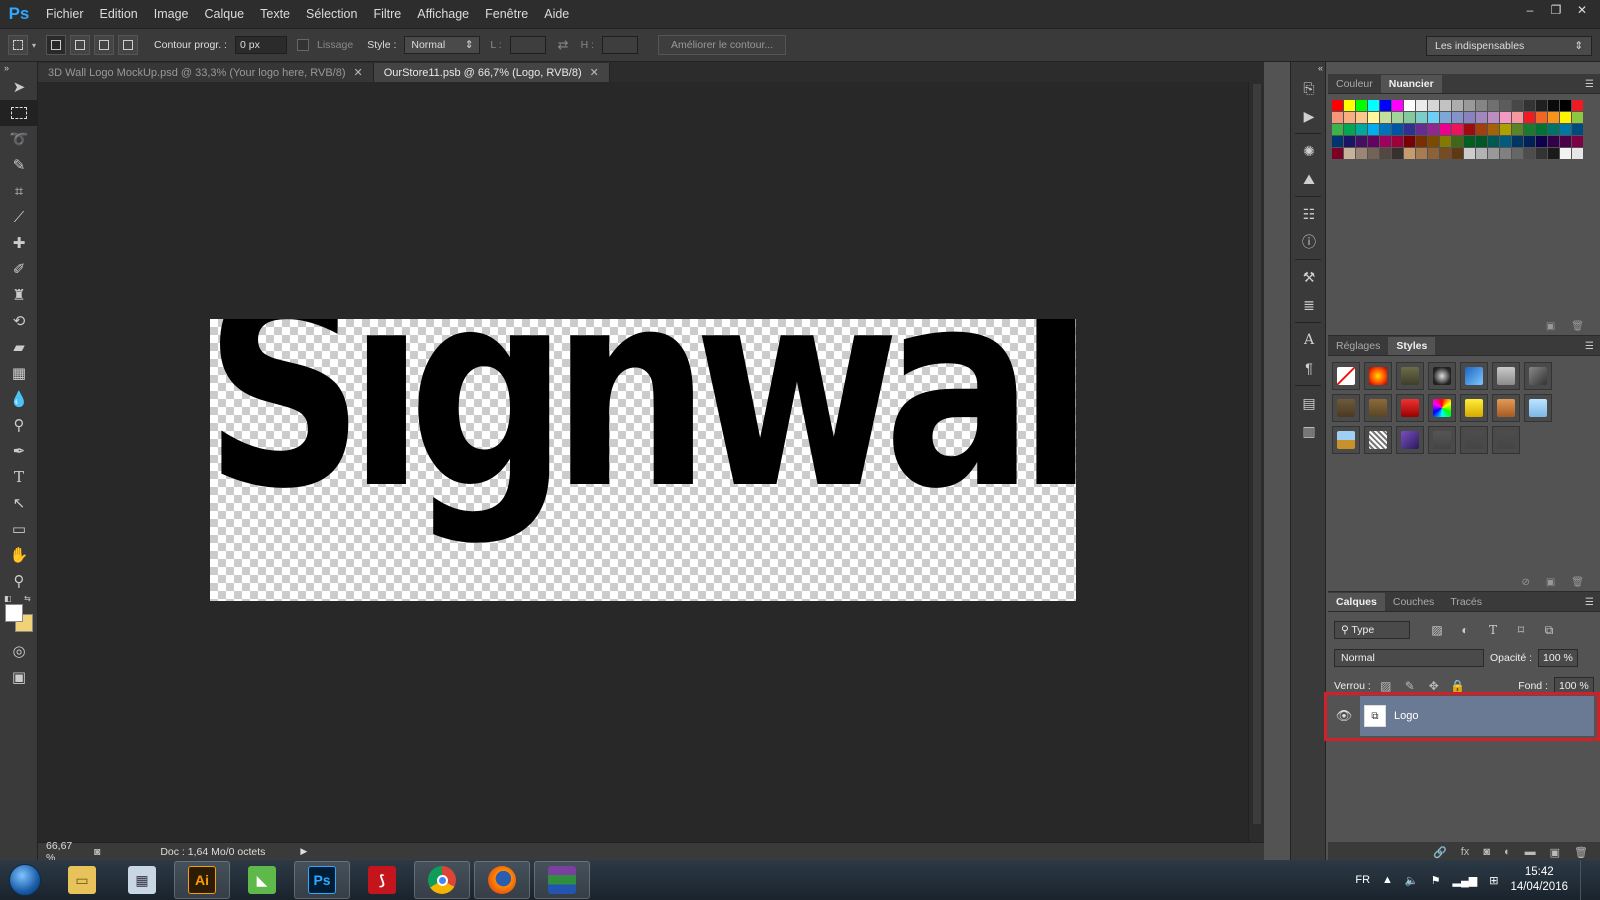 The image size is (1600, 900). I want to click on rectangle-tool-icon: ▭, so click(19, 529).